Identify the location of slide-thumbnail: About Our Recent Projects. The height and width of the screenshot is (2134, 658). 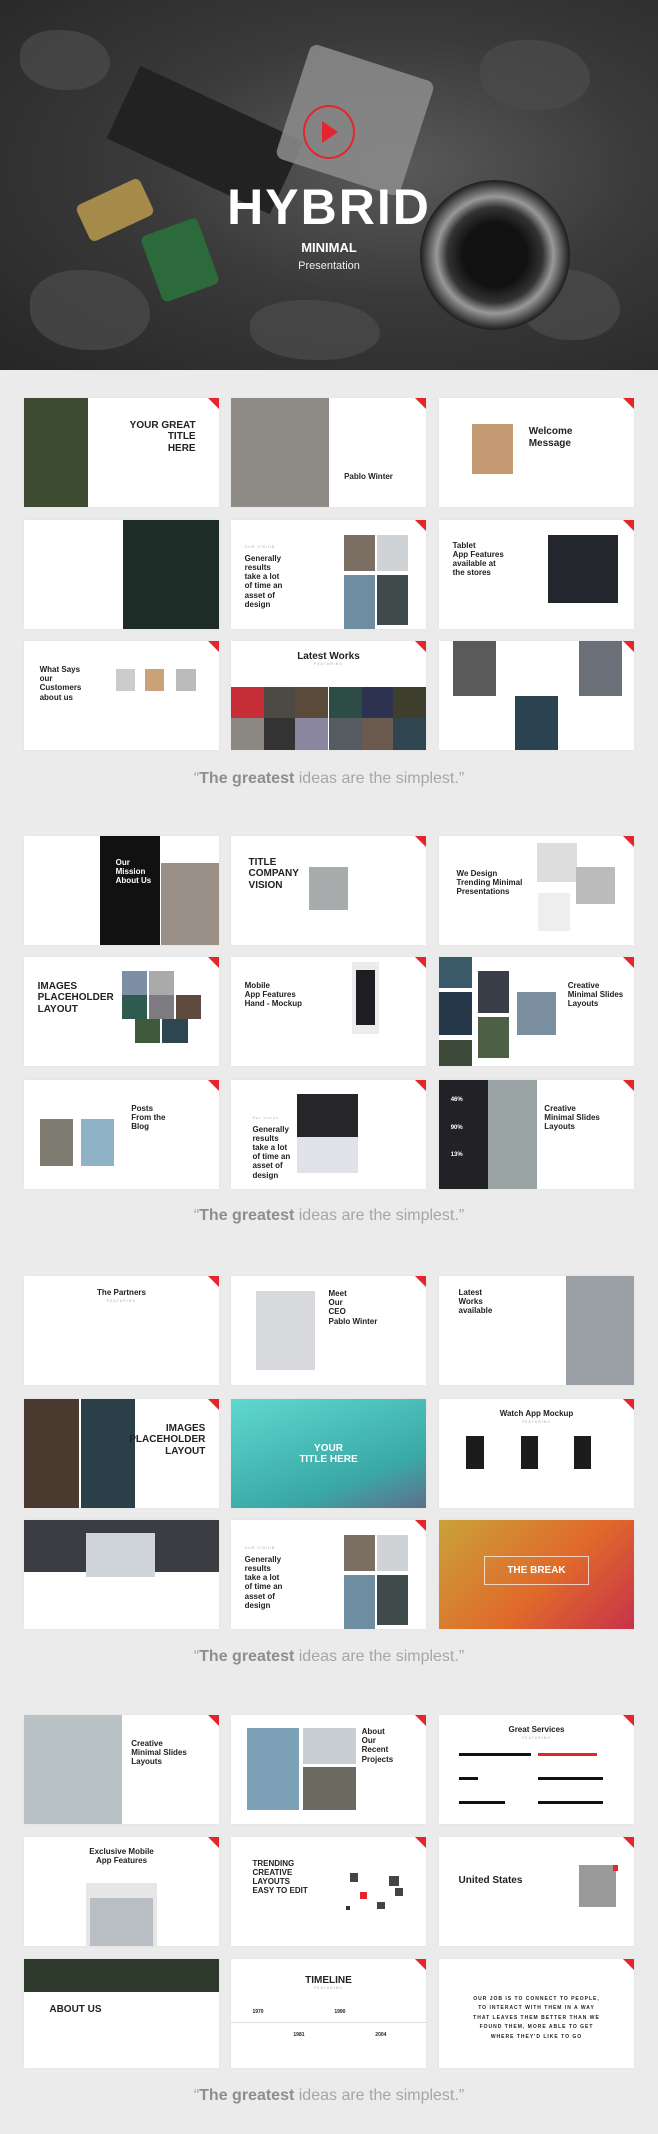
(328, 1769).